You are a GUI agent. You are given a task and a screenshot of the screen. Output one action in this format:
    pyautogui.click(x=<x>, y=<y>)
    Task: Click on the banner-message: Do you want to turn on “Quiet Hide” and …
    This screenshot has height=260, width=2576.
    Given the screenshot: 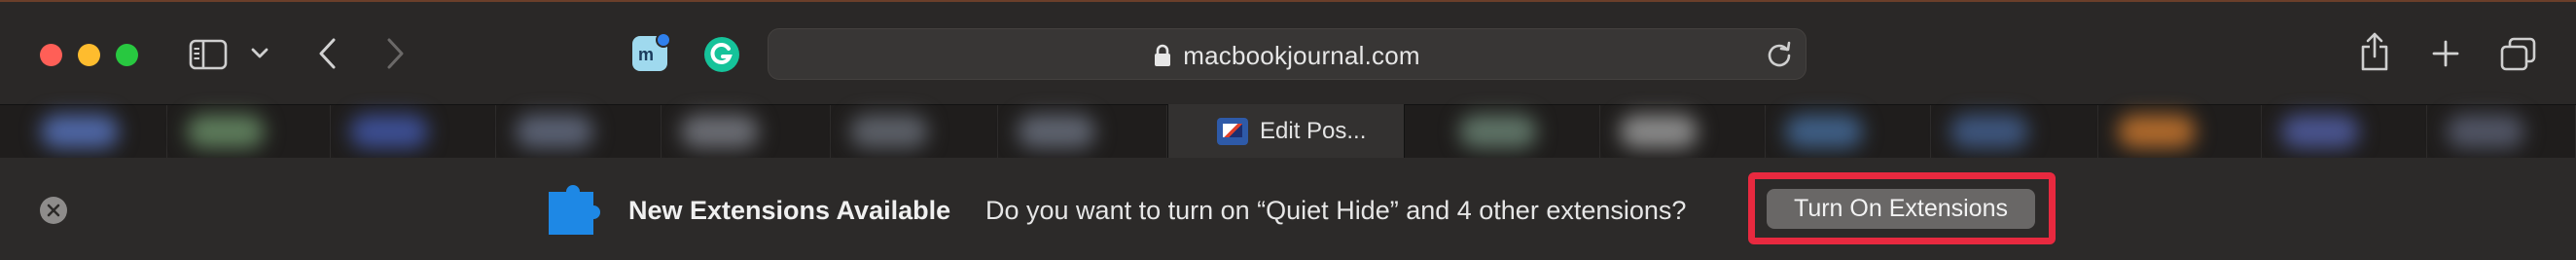 What is the action you would take?
    pyautogui.click(x=1336, y=210)
    